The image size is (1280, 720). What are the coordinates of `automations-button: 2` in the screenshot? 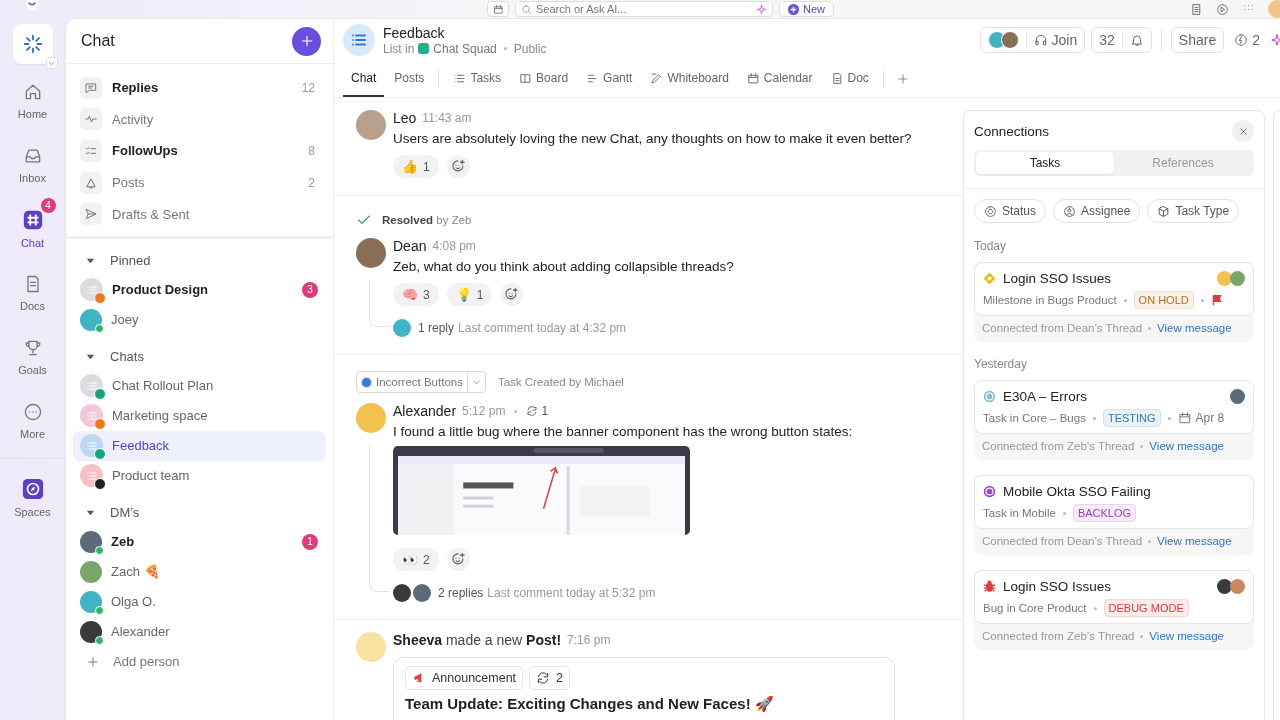 It's located at (1247, 40).